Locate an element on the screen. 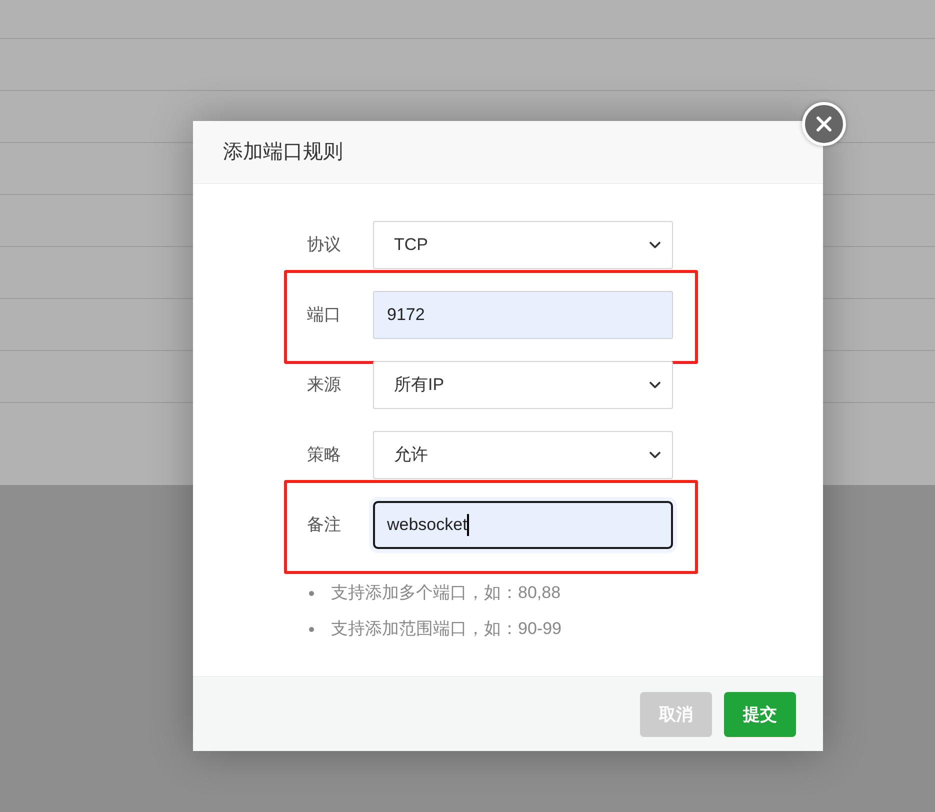 The image size is (935, 812). select-field: 允许 is located at coordinates (523, 455).